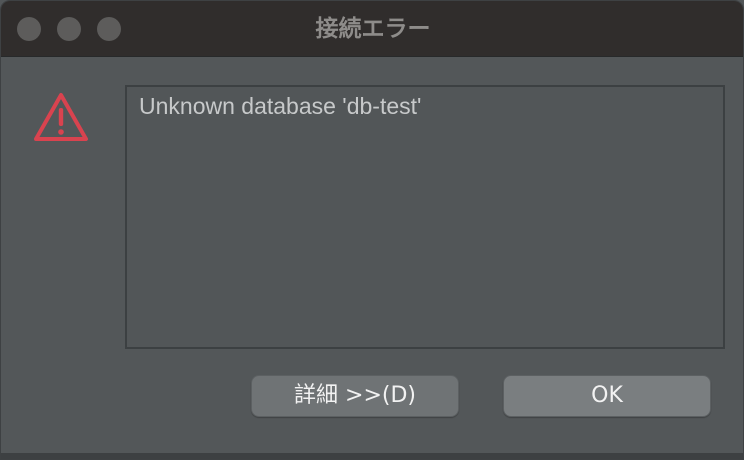  Describe the element at coordinates (607, 396) in the screenshot. I see `ok-button: OK` at that location.